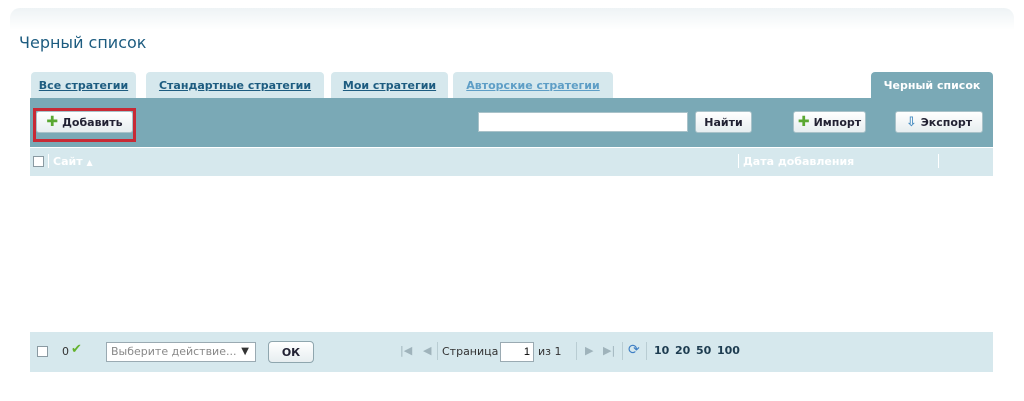  What do you see at coordinates (76, 349) in the screenshot?
I see `checkmark-icon: ✔` at bounding box center [76, 349].